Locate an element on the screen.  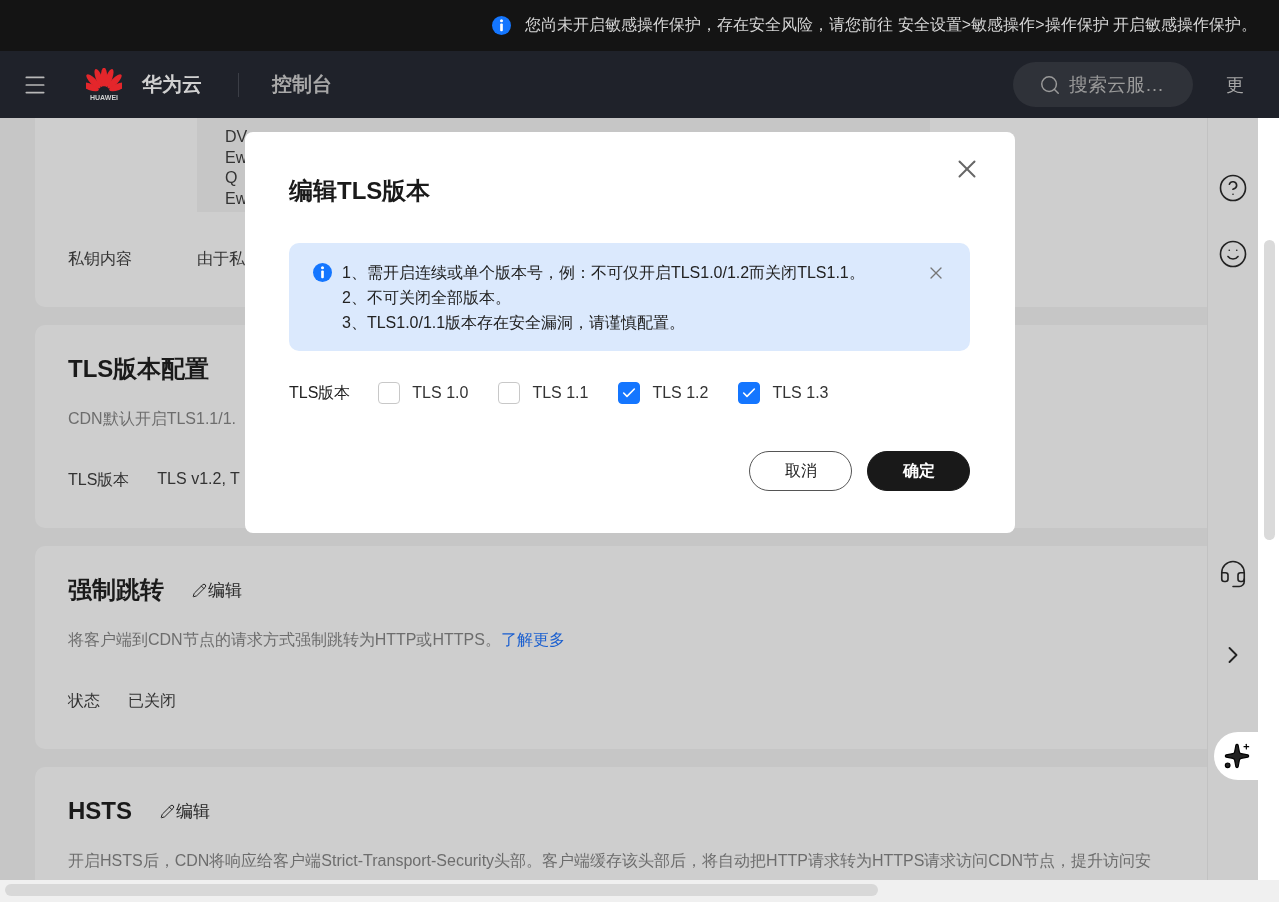
sparkle-icon is located at coordinates (1237, 756).